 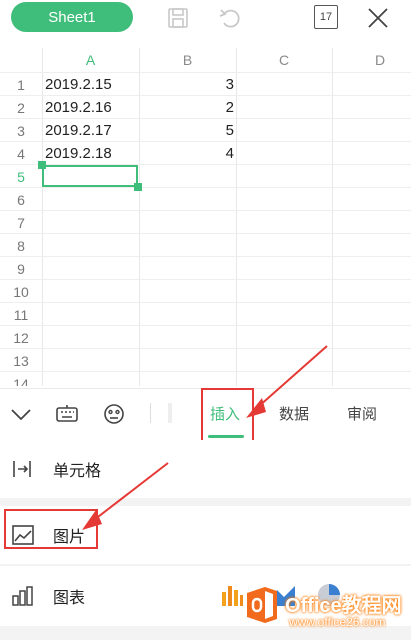 I want to click on tab-review: 审阅, so click(x=362, y=413).